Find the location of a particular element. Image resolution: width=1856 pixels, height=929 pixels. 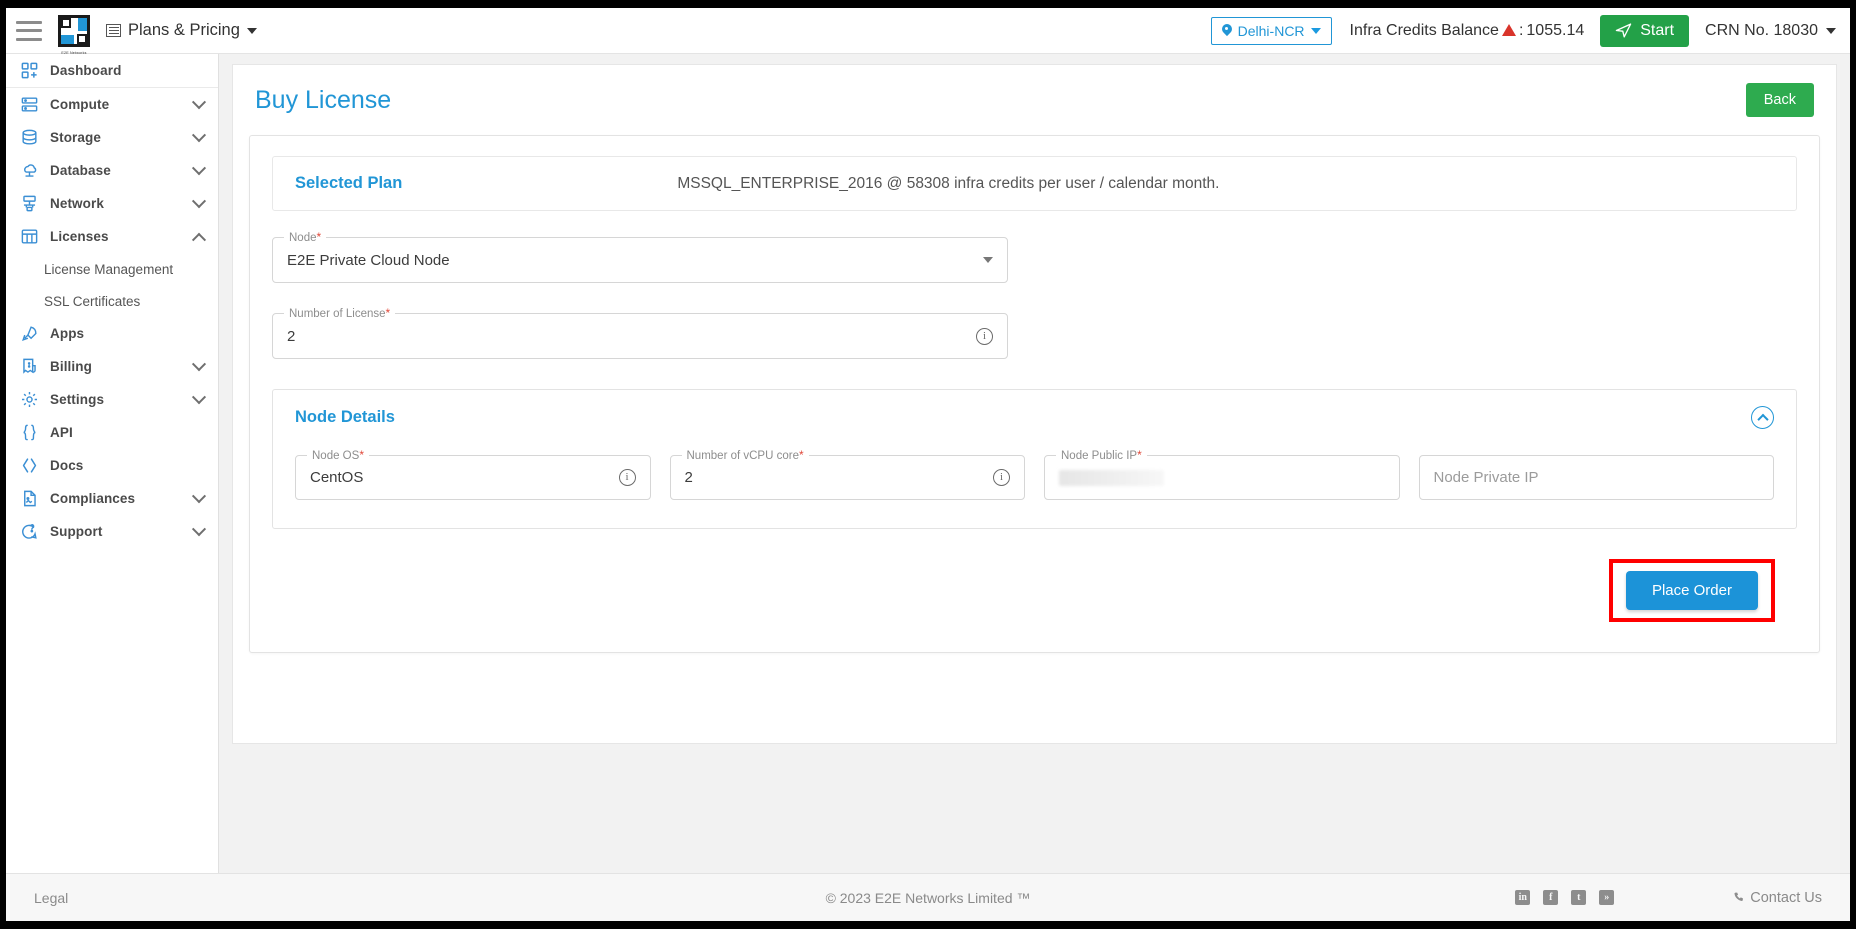

send-plane-icon is located at coordinates (1623, 30).